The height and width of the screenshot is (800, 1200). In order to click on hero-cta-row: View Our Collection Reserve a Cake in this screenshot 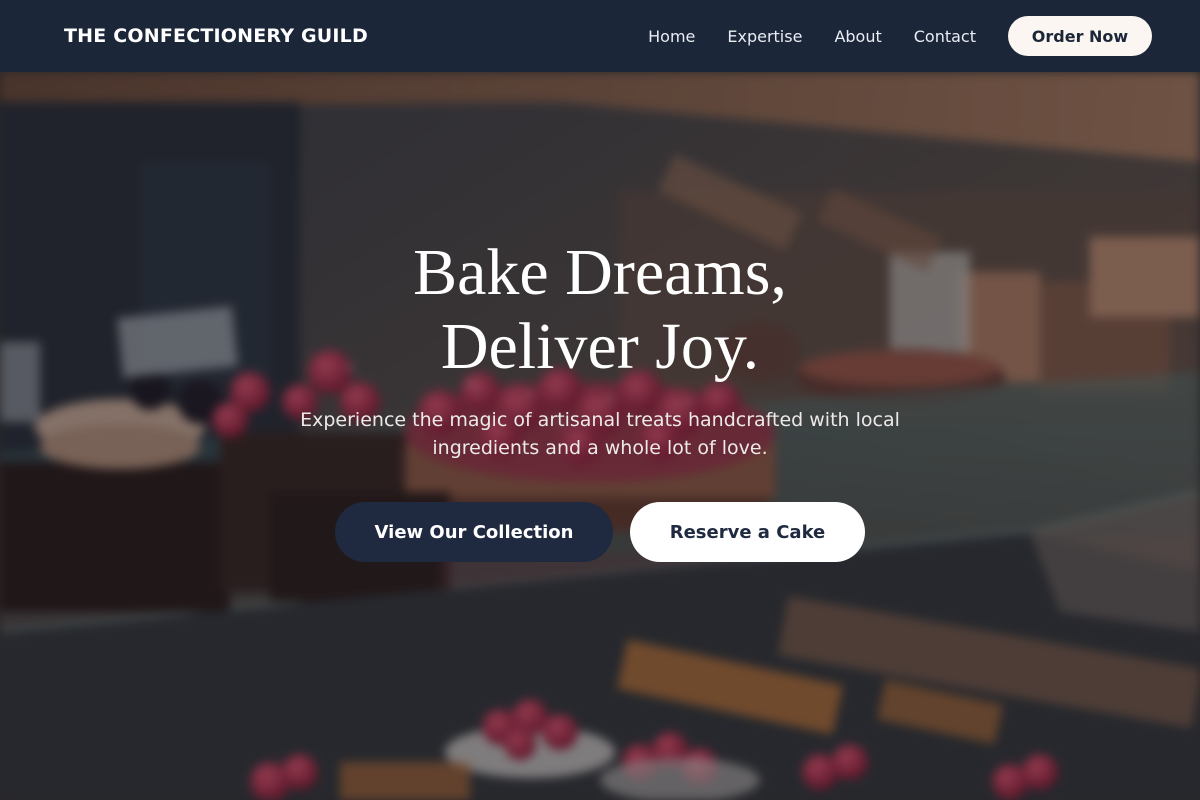, I will do `click(600, 532)`.